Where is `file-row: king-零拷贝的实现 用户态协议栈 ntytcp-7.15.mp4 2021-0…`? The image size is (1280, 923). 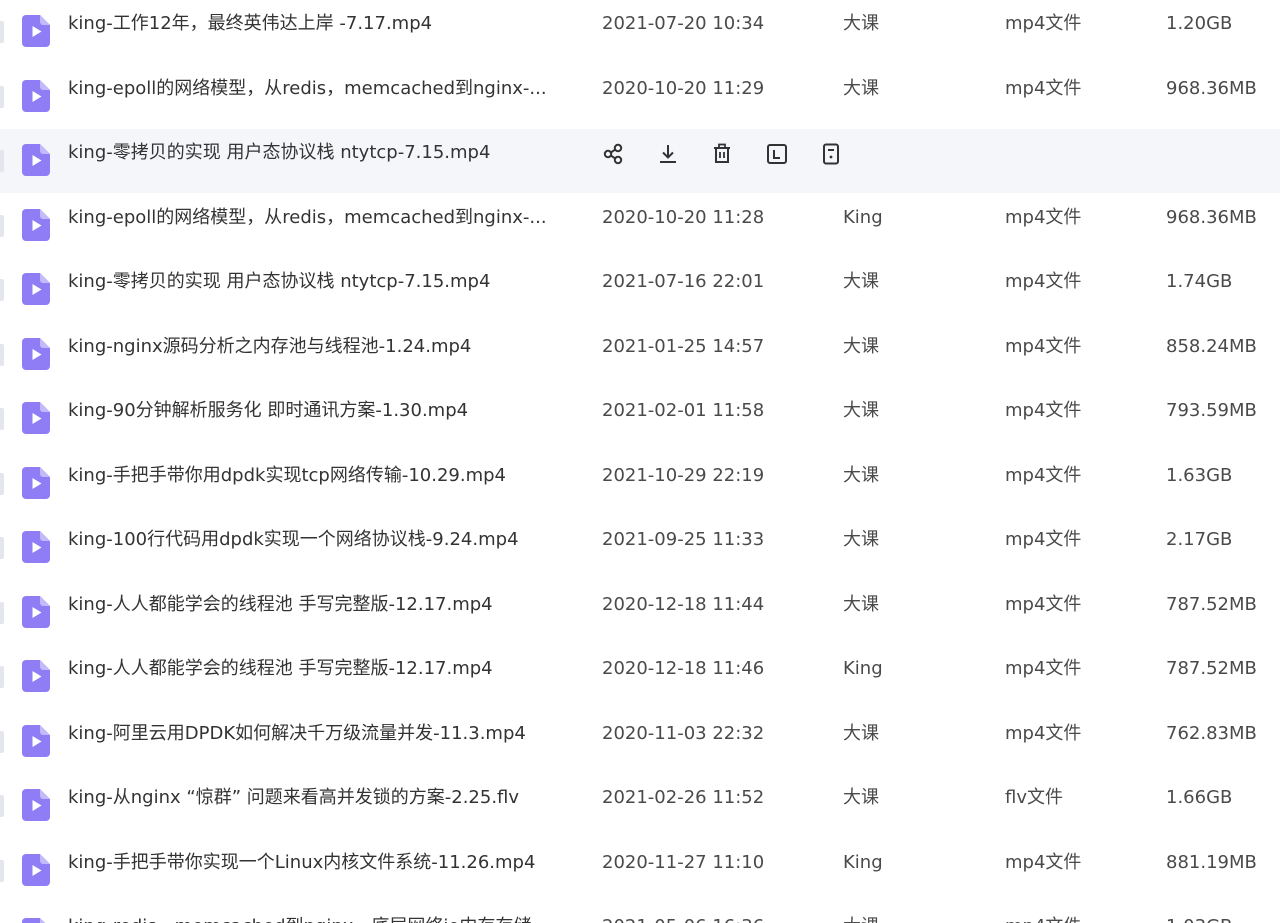 file-row: king-零拷贝的实现 用户态协议栈 ntytcp-7.15.mp4 2021-0… is located at coordinates (640, 290).